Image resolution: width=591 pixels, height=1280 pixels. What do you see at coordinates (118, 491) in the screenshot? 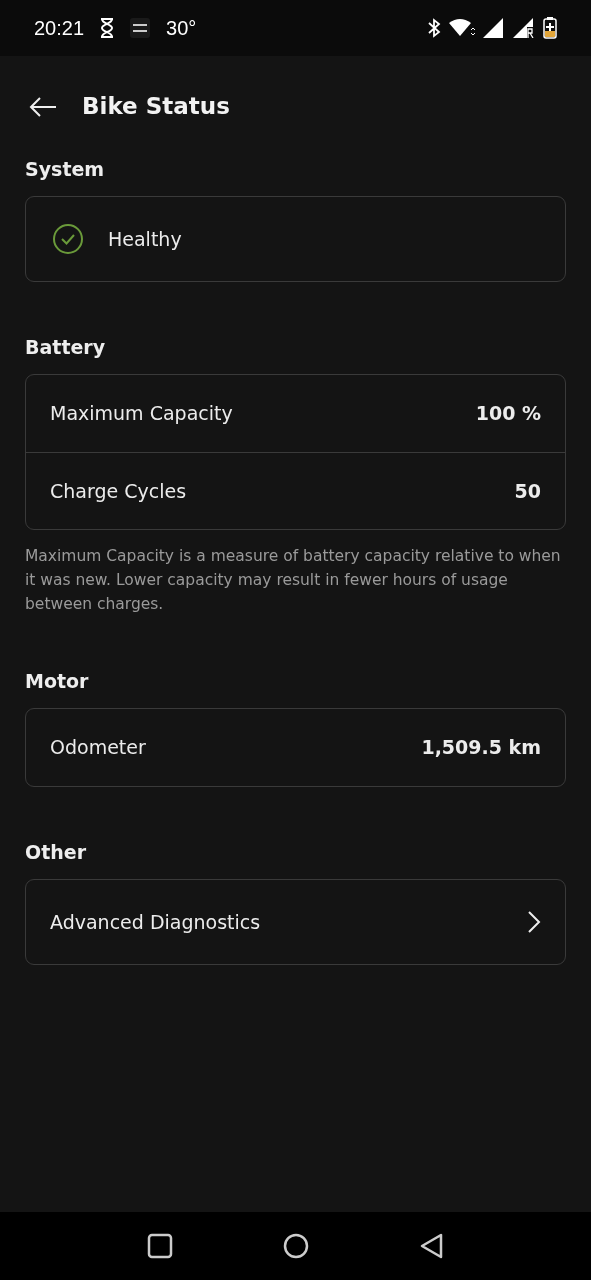
I see `row-label: Charge Cycles` at bounding box center [118, 491].